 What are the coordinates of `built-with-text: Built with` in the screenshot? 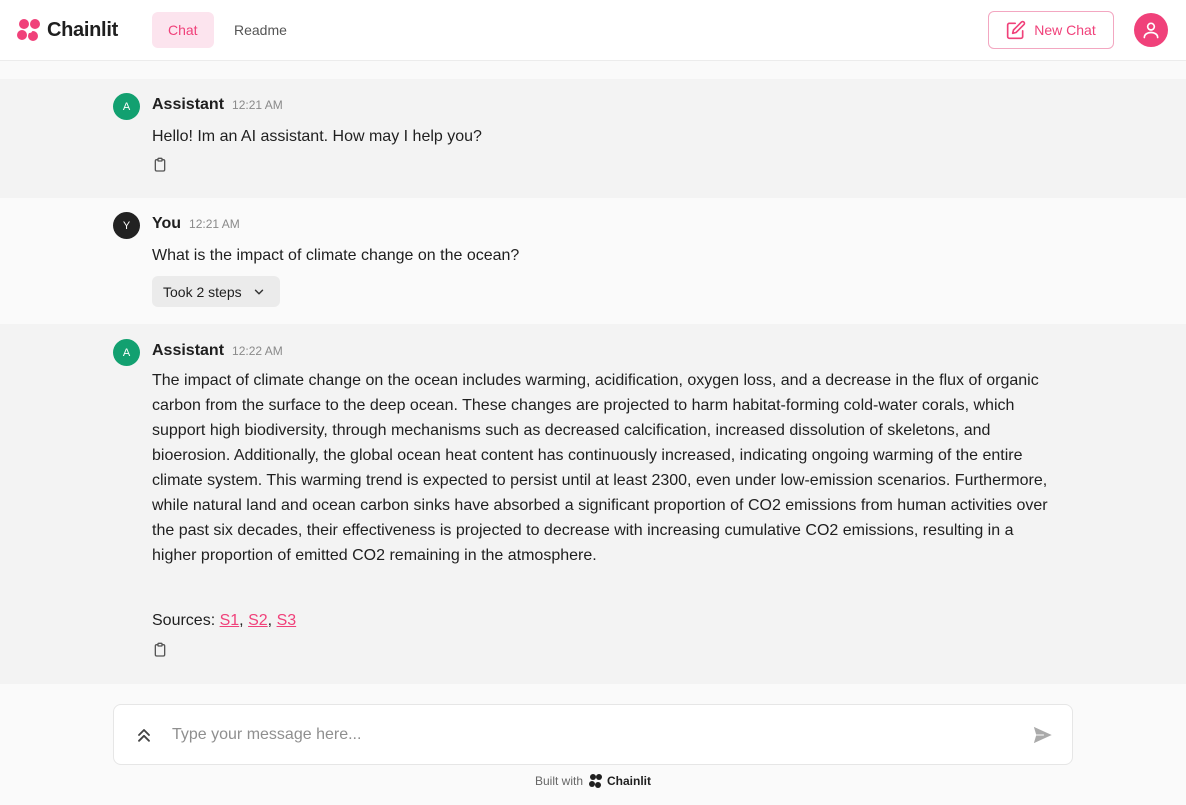 It's located at (559, 781).